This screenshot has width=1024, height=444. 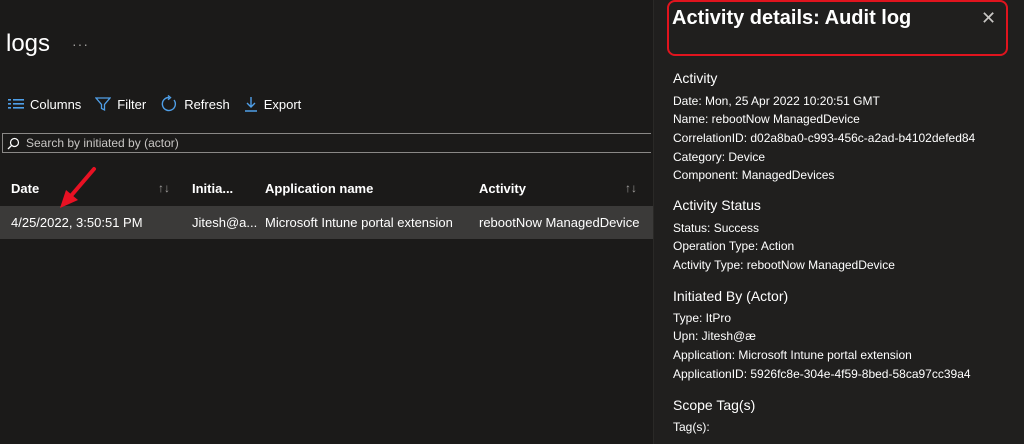 What do you see at coordinates (13, 143) in the screenshot?
I see `search-icon` at bounding box center [13, 143].